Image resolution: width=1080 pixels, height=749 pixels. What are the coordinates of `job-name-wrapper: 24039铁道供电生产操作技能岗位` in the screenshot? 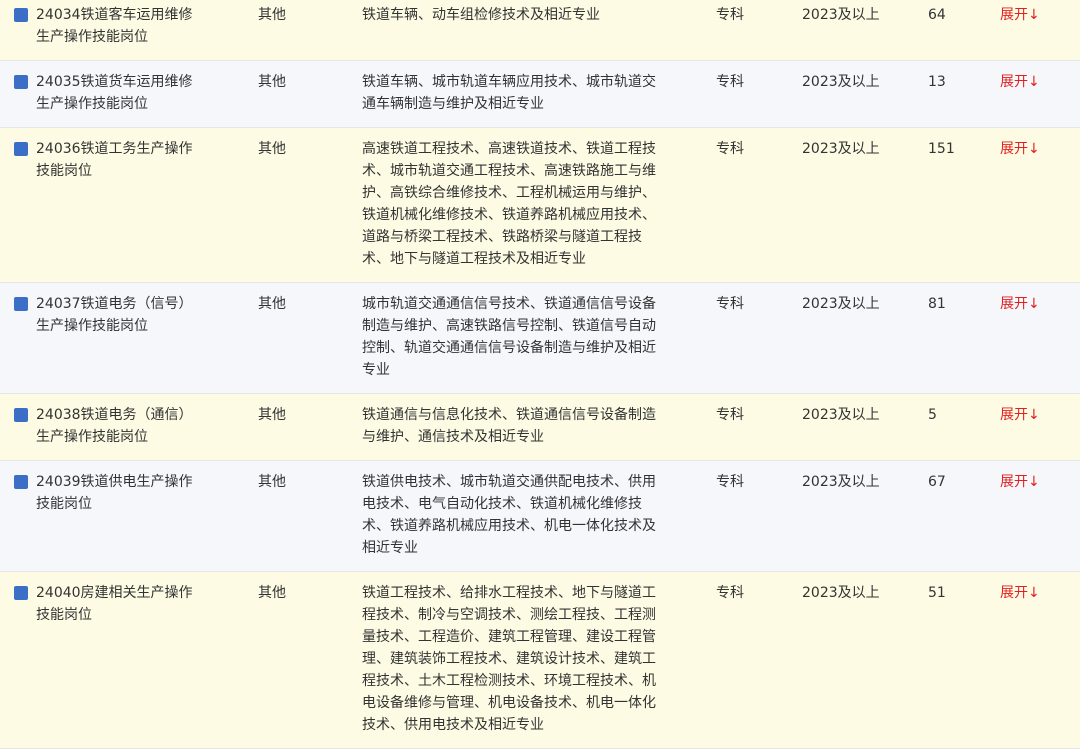 It's located at (129, 493).